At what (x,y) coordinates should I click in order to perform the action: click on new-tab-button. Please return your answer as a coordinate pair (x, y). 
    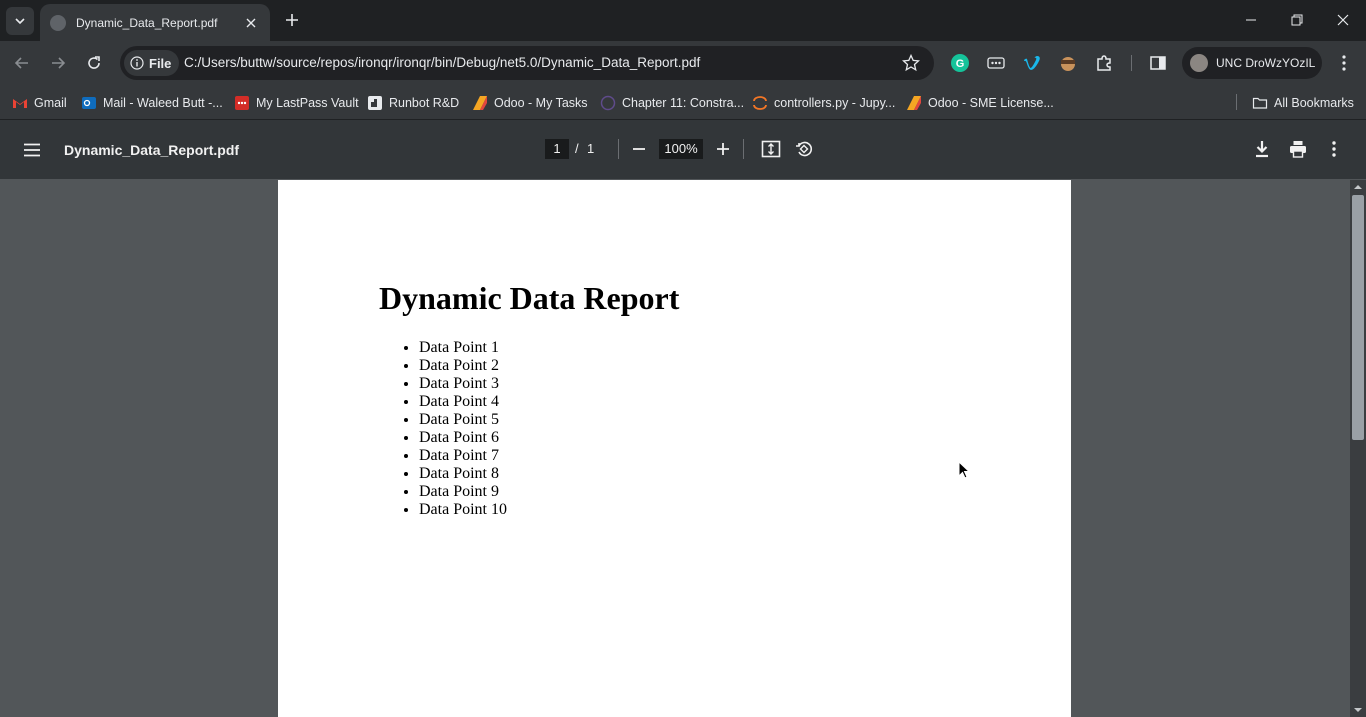
    Looking at the image, I should click on (292, 20).